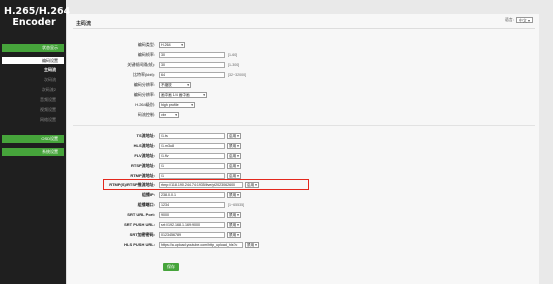  I want to click on profile-select: high profile ▾, so click(177, 104).